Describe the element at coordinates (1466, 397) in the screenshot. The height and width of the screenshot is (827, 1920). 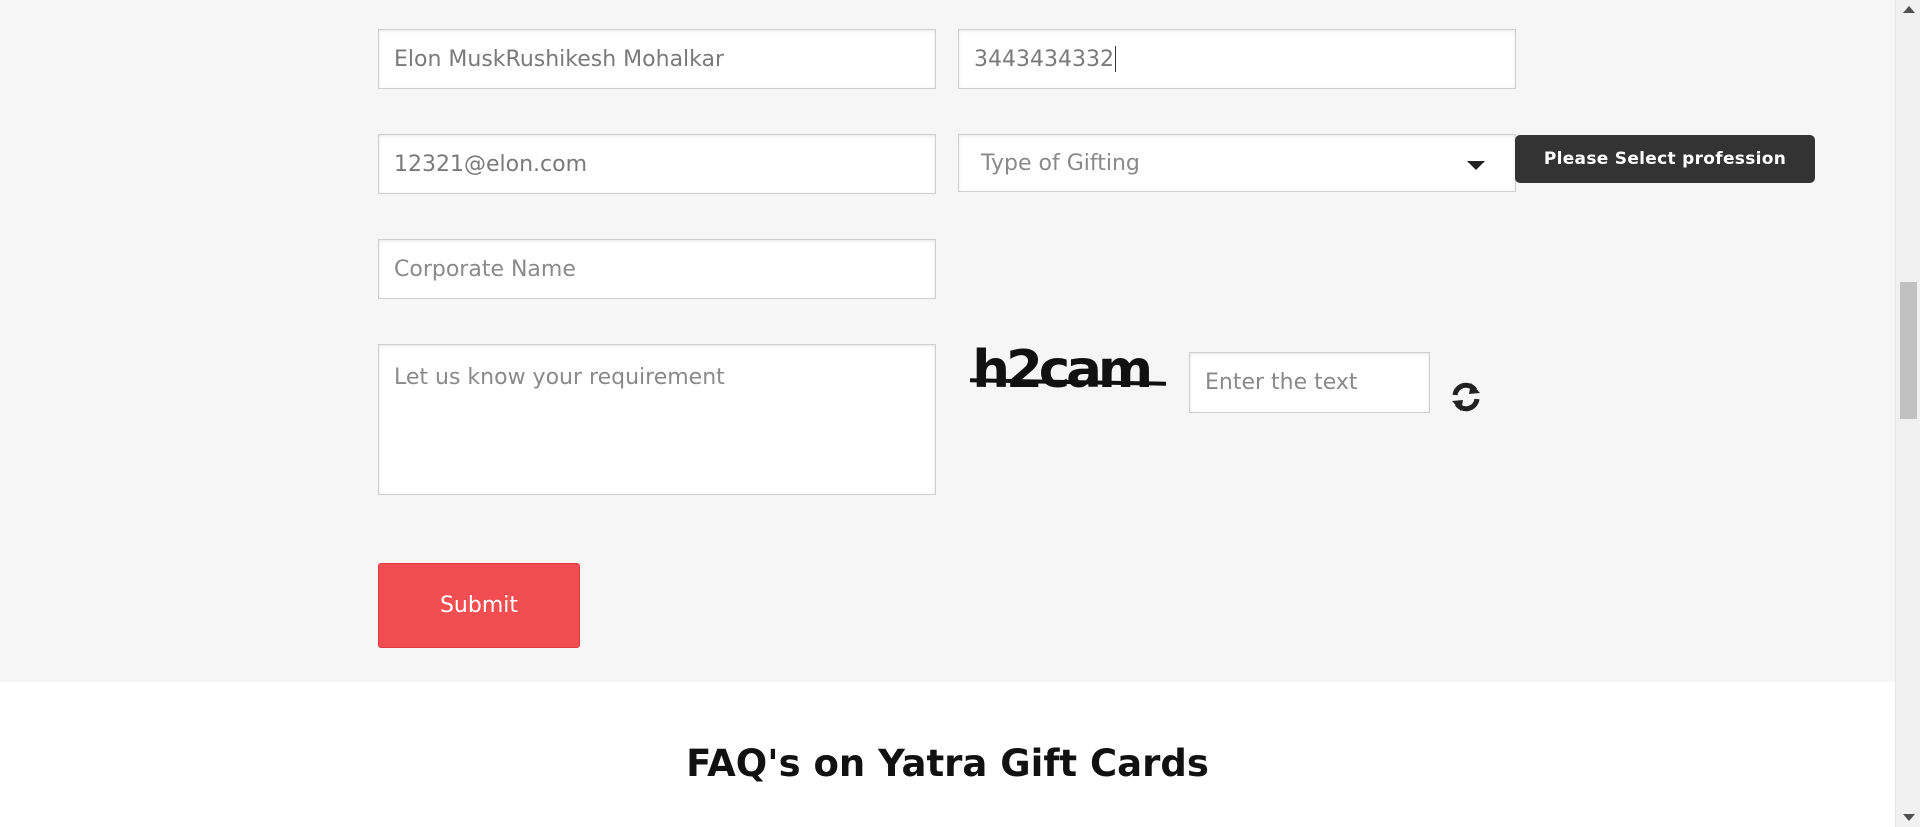
I see `refresh-icon` at that location.